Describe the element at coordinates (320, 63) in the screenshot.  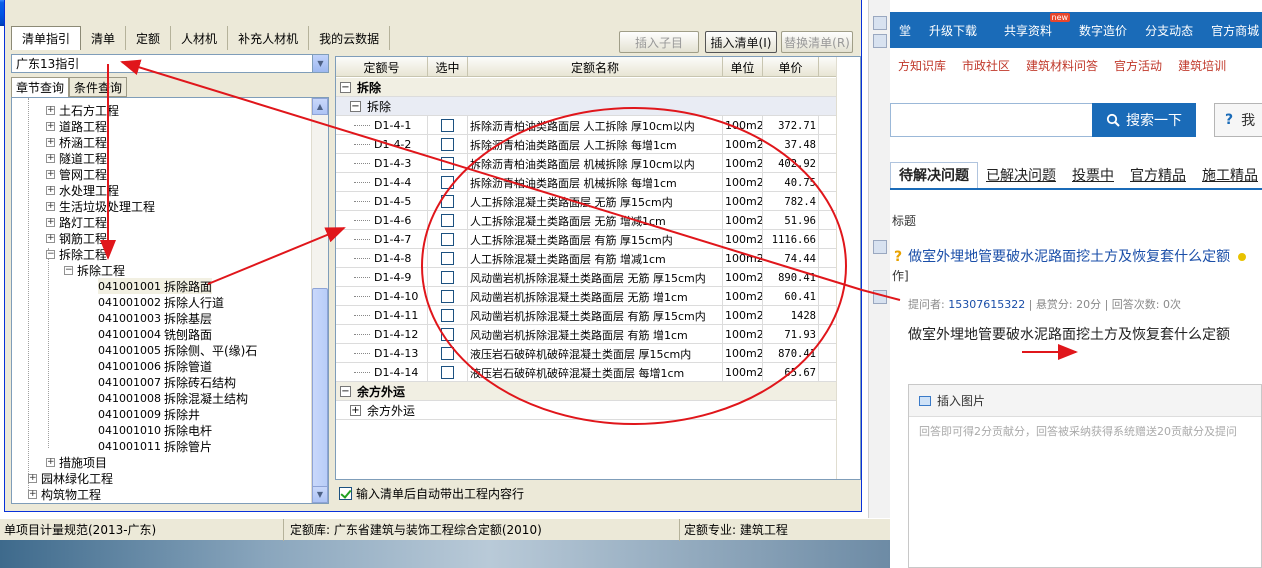
I see `chevron-down-icon: ▼` at that location.